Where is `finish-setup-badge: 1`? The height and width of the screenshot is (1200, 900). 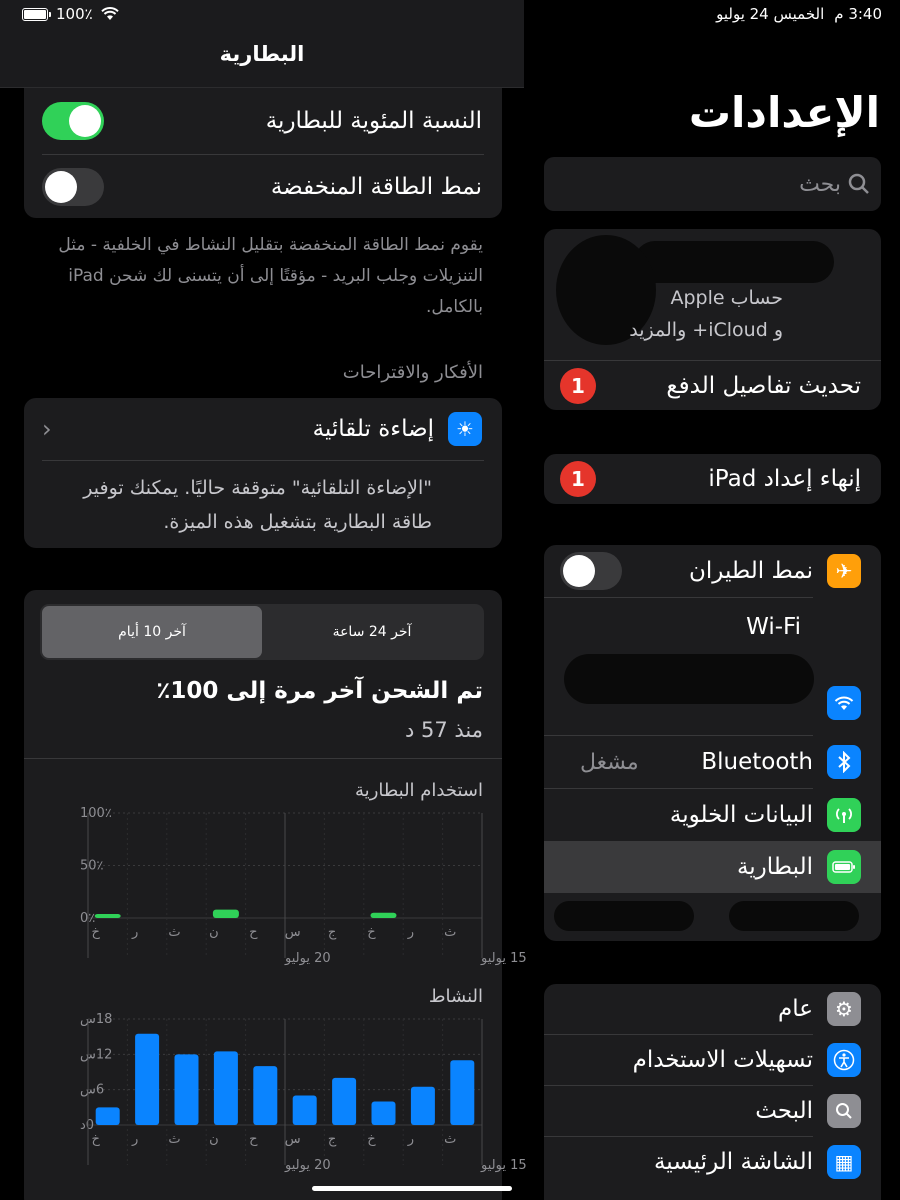 finish-setup-badge: 1 is located at coordinates (578, 479).